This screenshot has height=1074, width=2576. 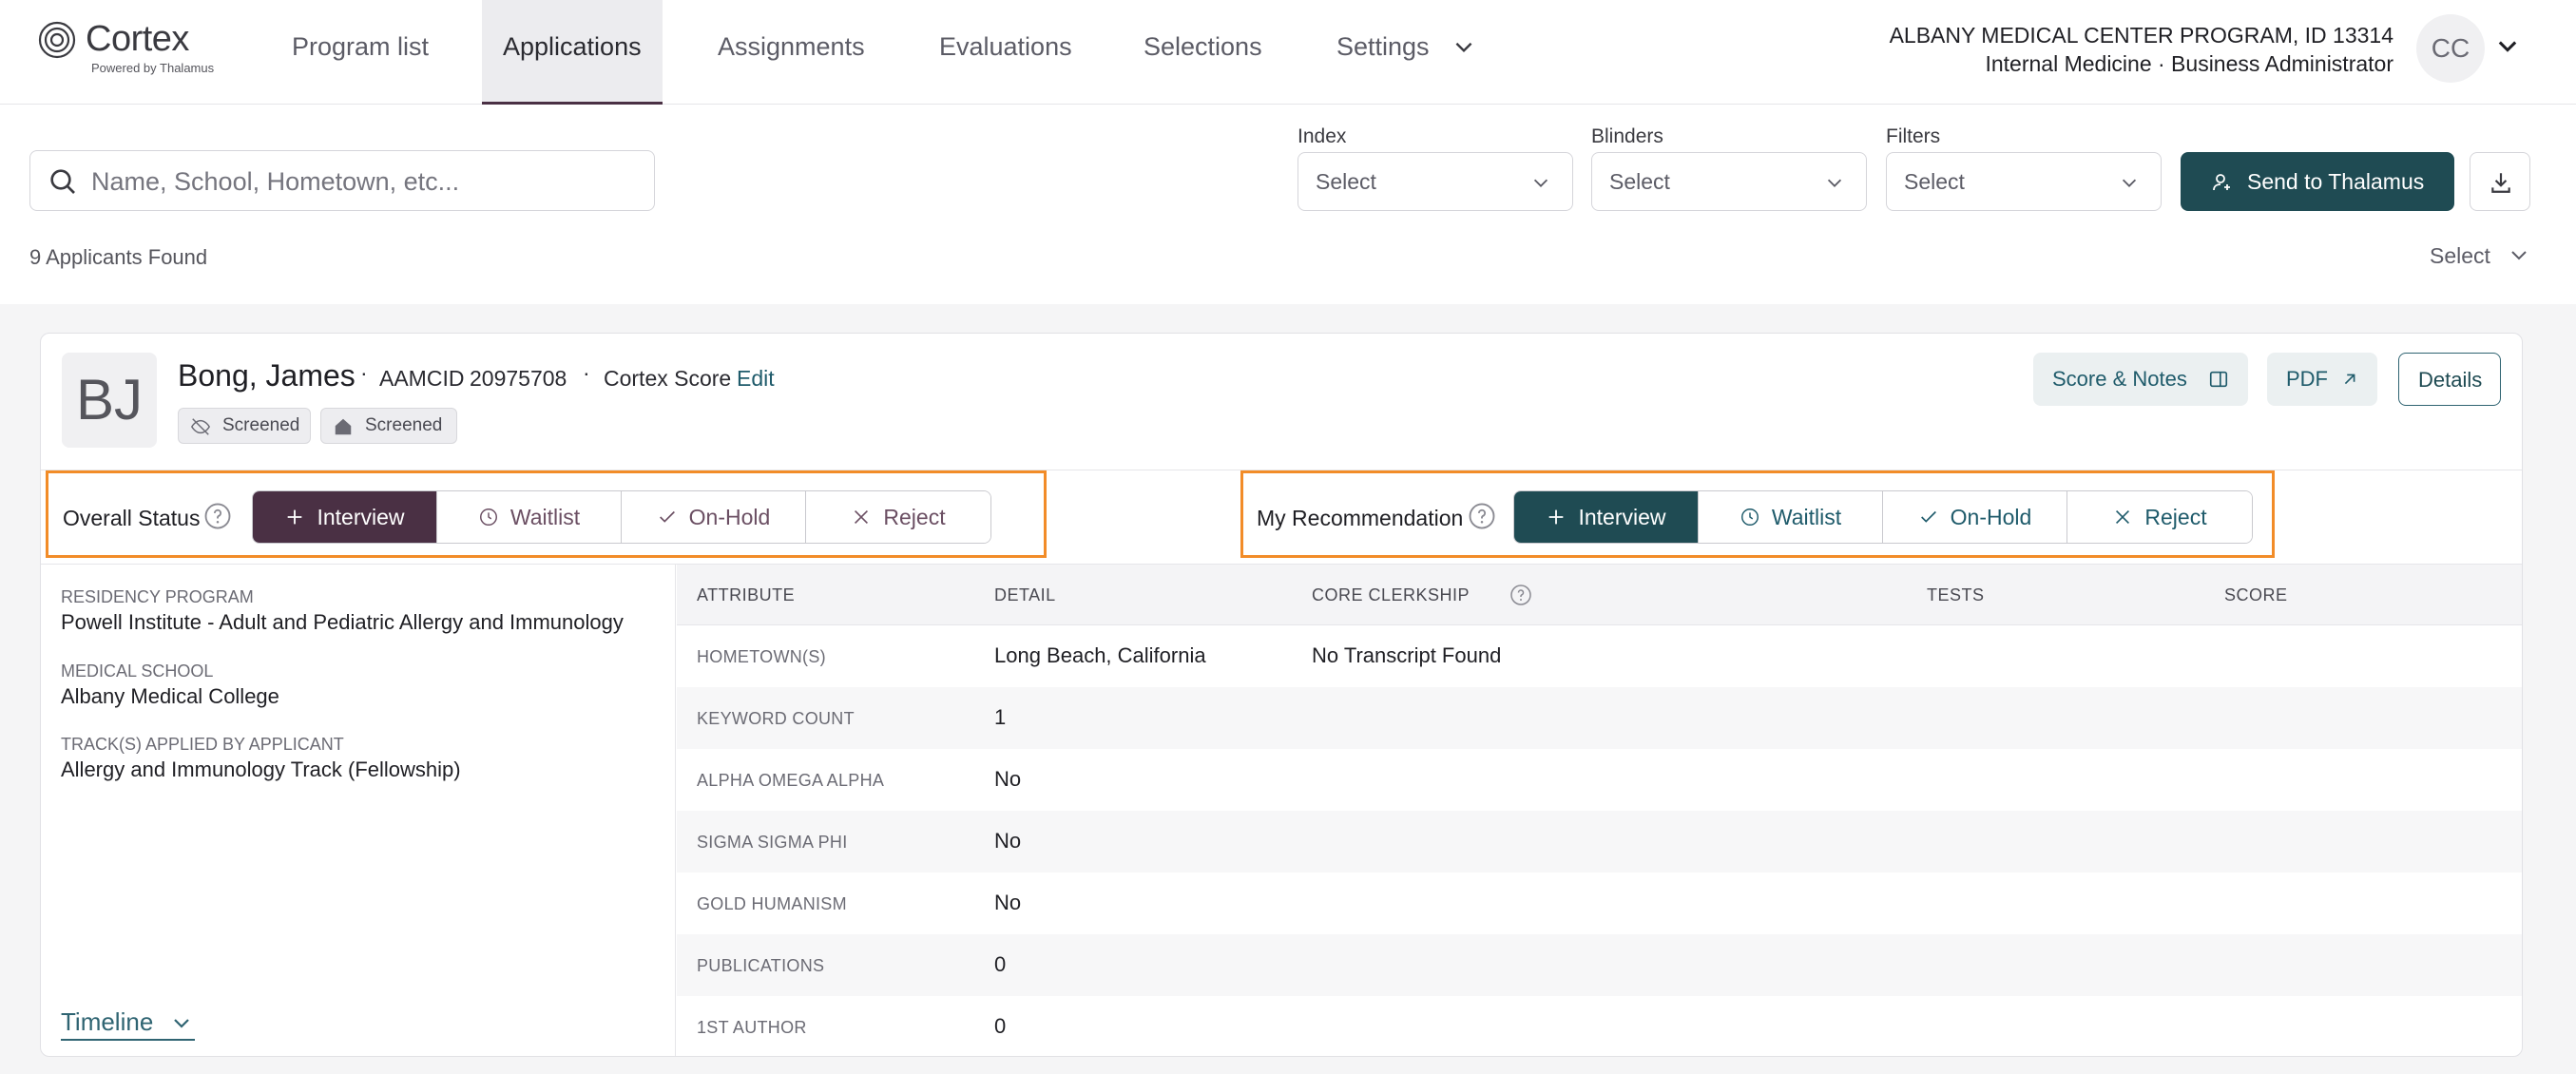 I want to click on close-icon, so click(x=2123, y=517).